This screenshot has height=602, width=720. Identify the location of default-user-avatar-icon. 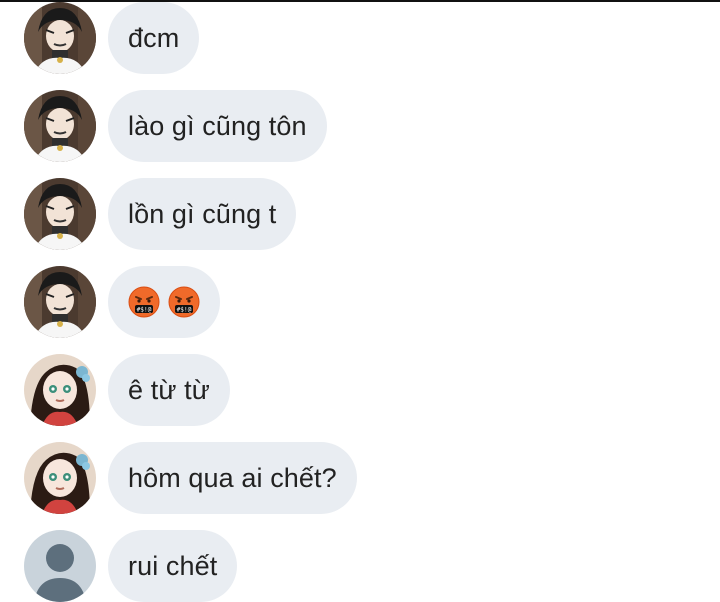
(60, 566).